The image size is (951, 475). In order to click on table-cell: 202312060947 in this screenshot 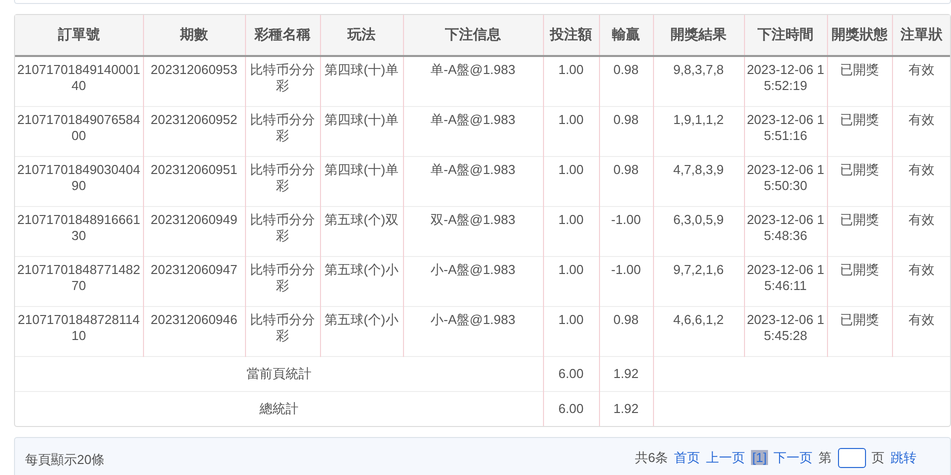, I will do `click(194, 281)`.